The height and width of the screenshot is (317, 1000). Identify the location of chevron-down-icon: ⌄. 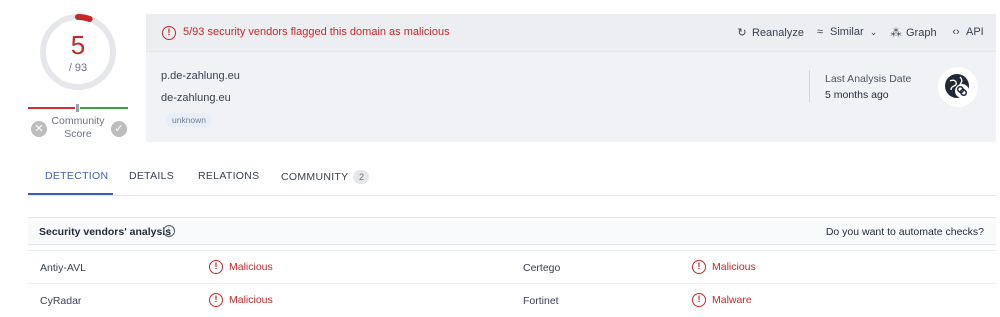
(873, 32).